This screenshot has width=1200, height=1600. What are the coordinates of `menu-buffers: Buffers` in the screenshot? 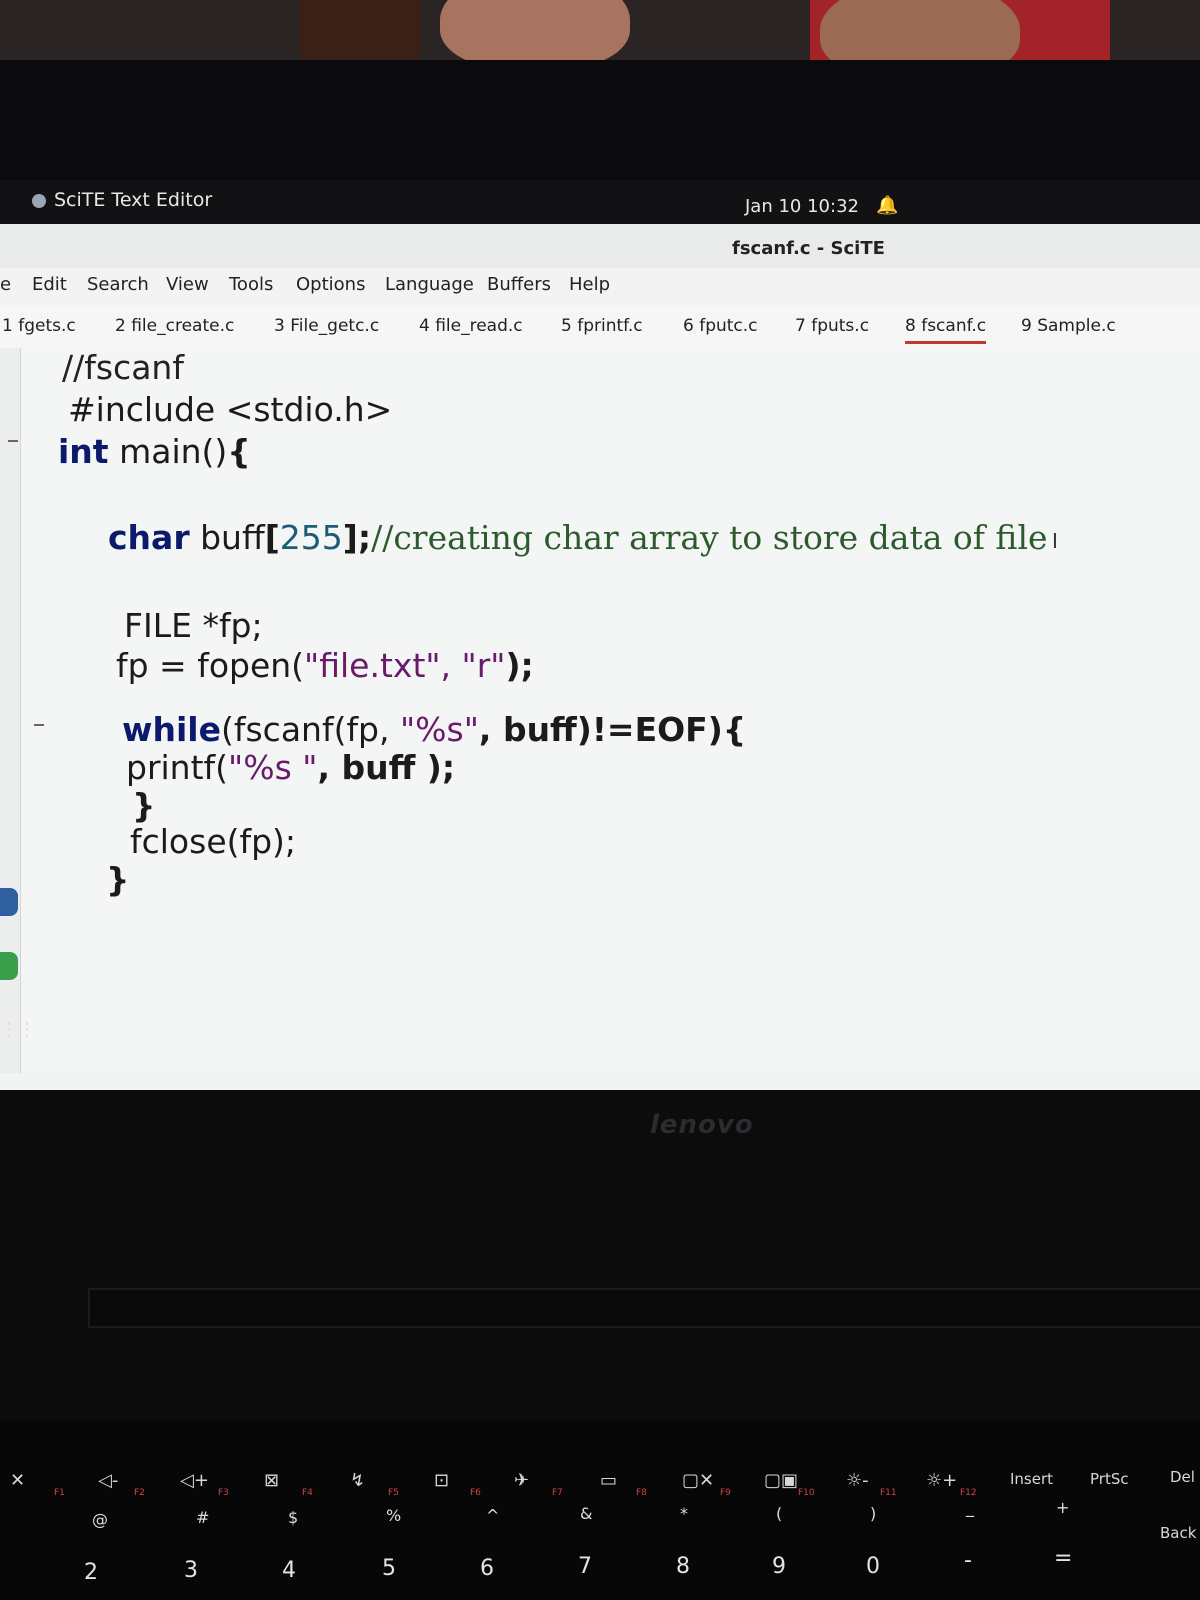 It's located at (519, 284).